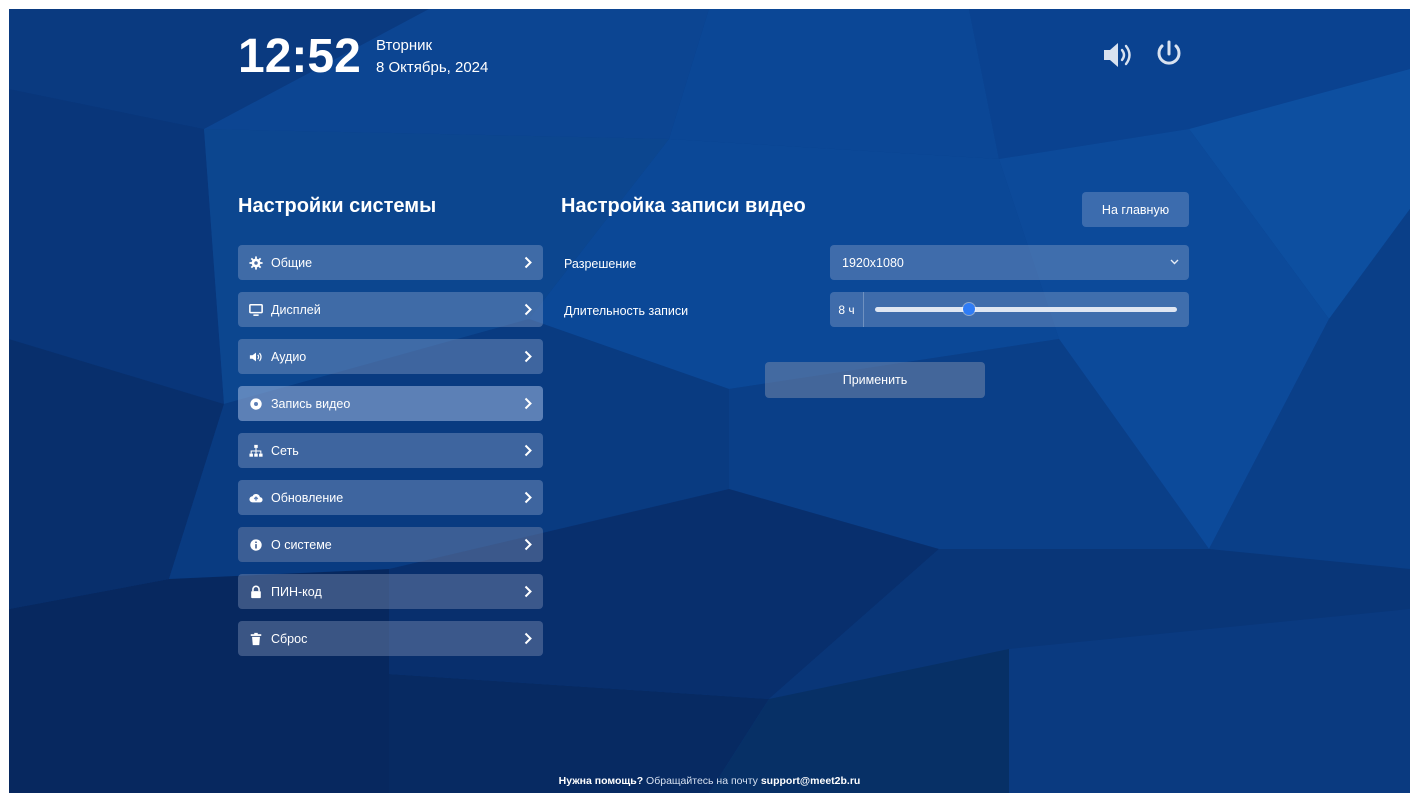  I want to click on sidebar-item-about: О системе, so click(390, 544).